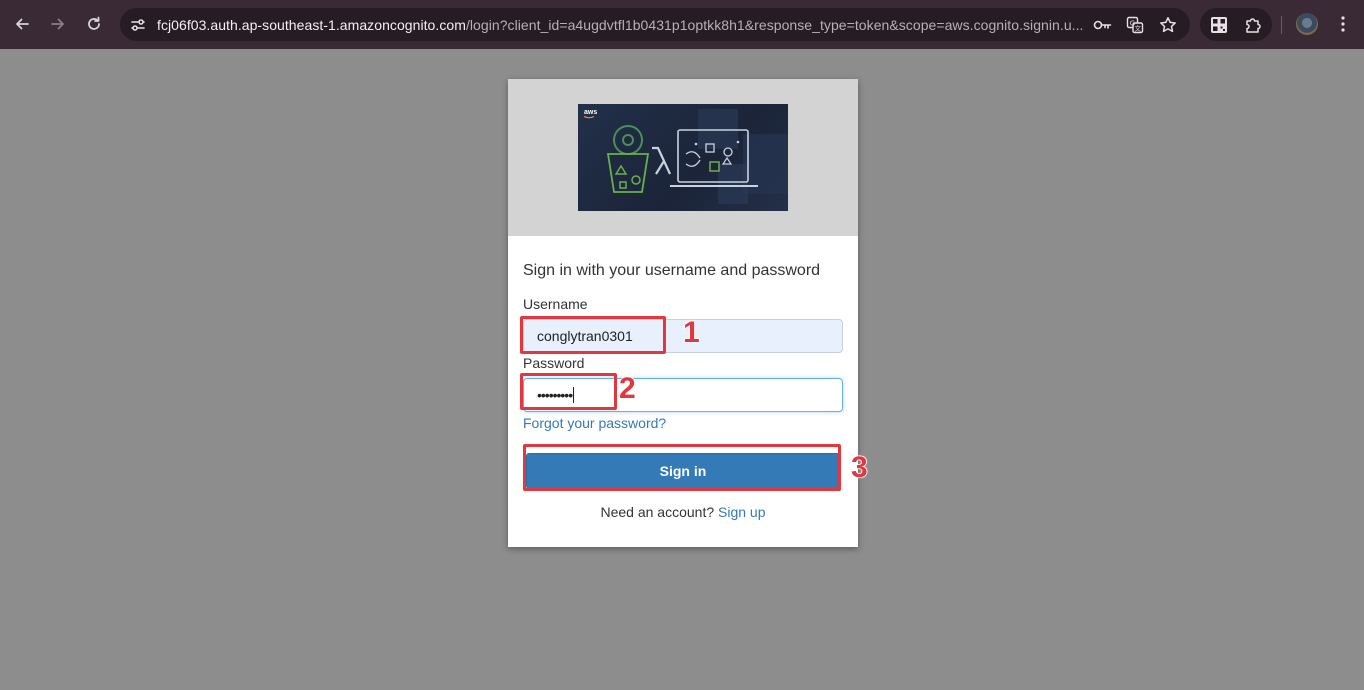 The height and width of the screenshot is (690, 1364). Describe the element at coordinates (22, 24) in the screenshot. I see `back-arrow-icon` at that location.